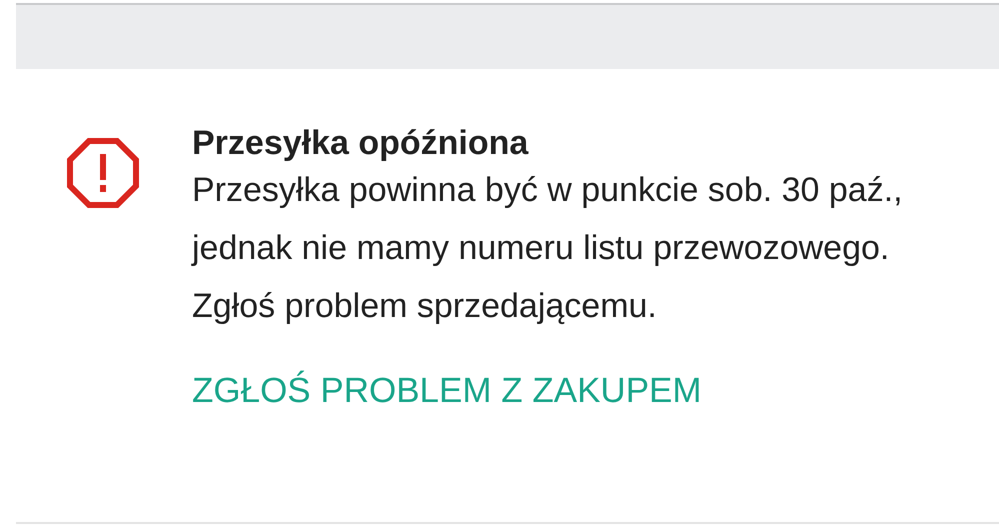 Image resolution: width=999 pixels, height=532 pixels. Describe the element at coordinates (361, 143) in the screenshot. I see `notice-title: Przesyłka opóźniona` at that location.